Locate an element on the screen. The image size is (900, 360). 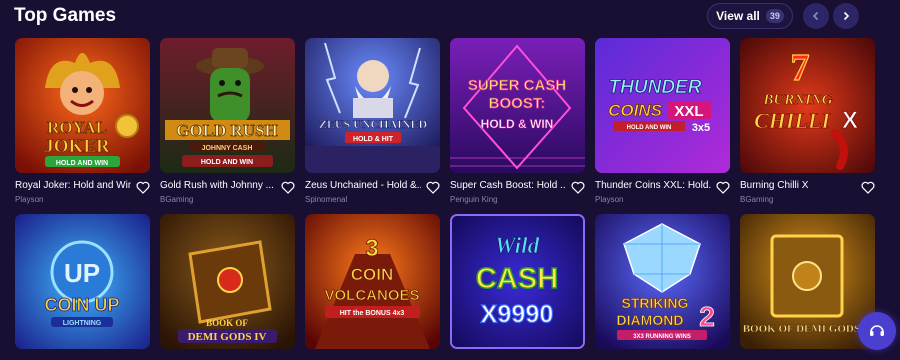
game-name: Royal Joker: Hold and Win is located at coordinates (73, 185).